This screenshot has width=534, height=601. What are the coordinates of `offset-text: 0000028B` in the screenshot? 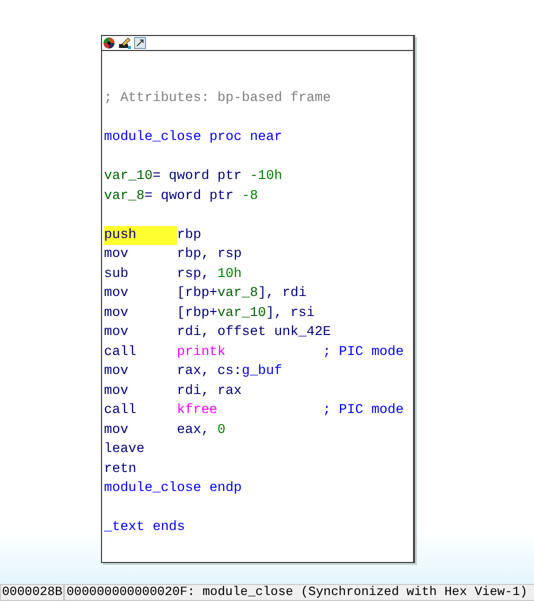 It's located at (32, 592).